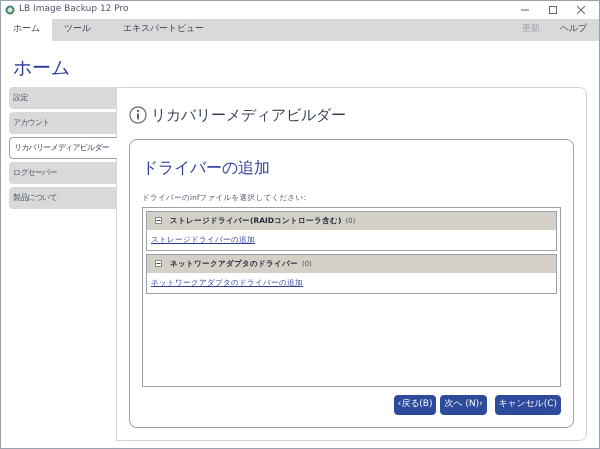  Describe the element at coordinates (63, 148) in the screenshot. I see `sidebar-item: リカバリーメディアビルダー` at that location.